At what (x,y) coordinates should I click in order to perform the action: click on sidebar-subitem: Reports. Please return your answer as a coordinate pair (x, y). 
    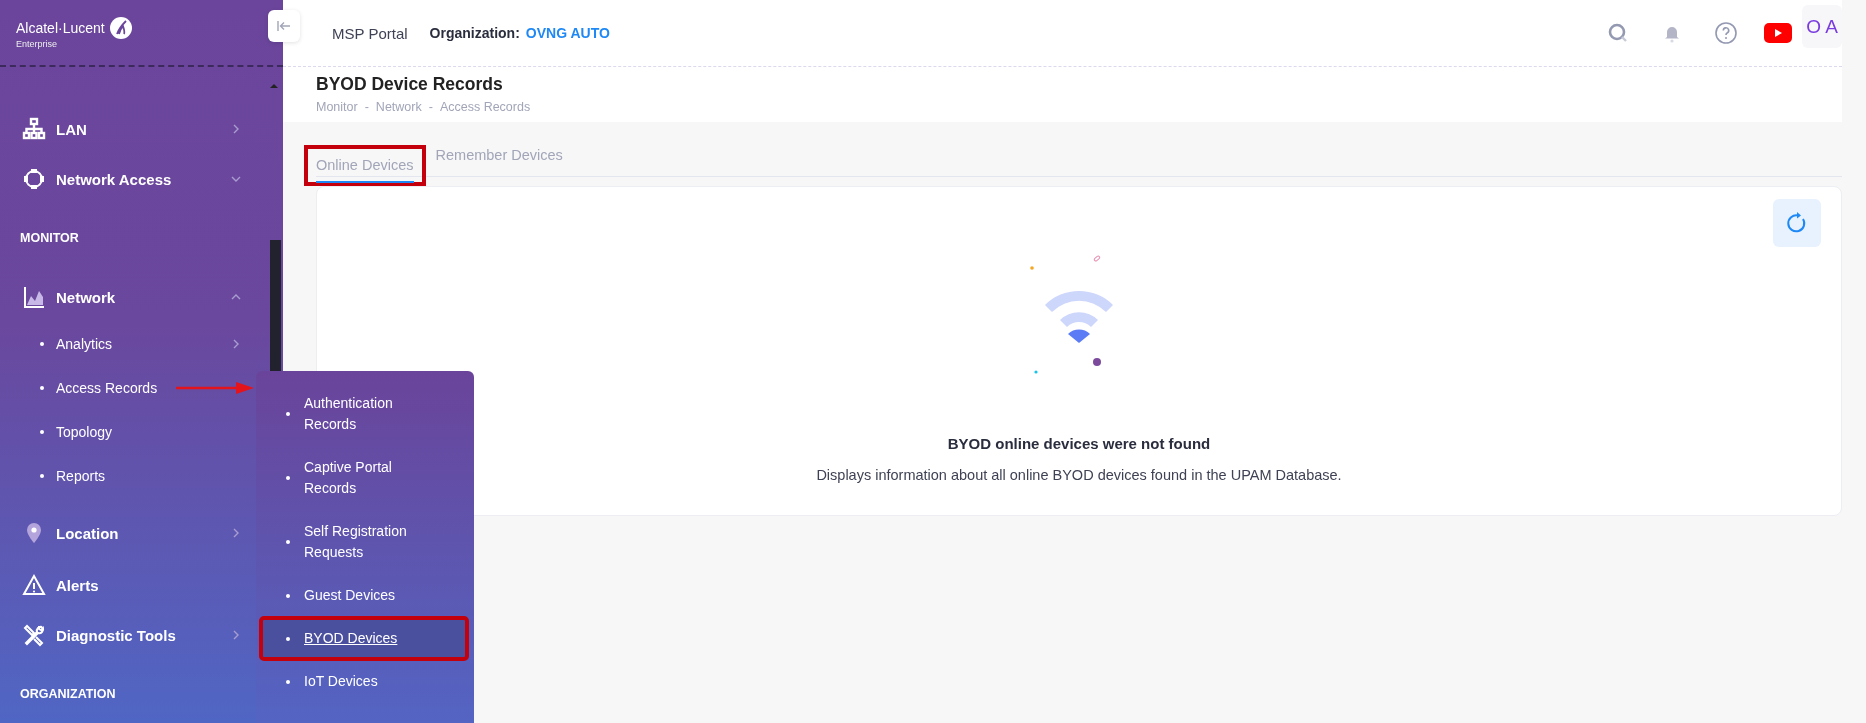
    Looking at the image, I should click on (81, 476).